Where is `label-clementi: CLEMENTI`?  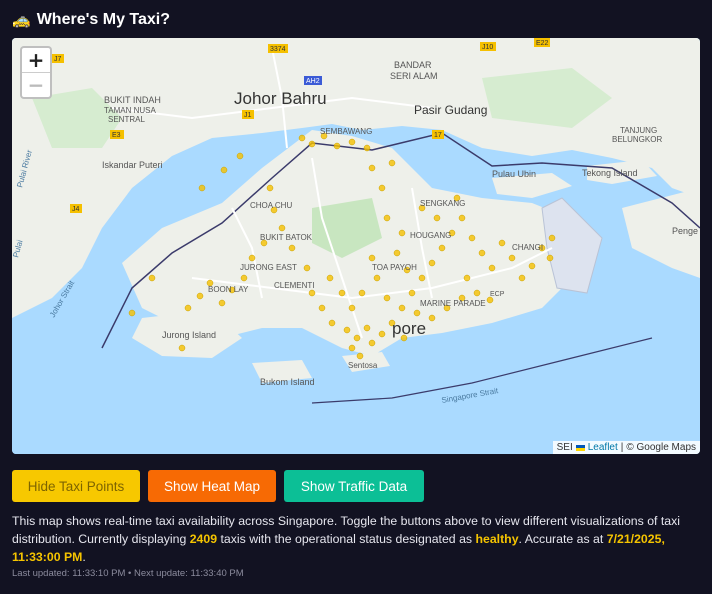 label-clementi: CLEMENTI is located at coordinates (294, 285).